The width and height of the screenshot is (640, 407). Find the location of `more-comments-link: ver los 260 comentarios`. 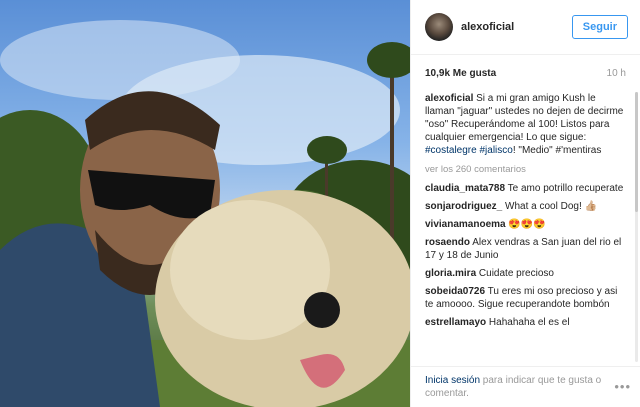

more-comments-link: ver los 260 comentarios is located at coordinates (526, 169).